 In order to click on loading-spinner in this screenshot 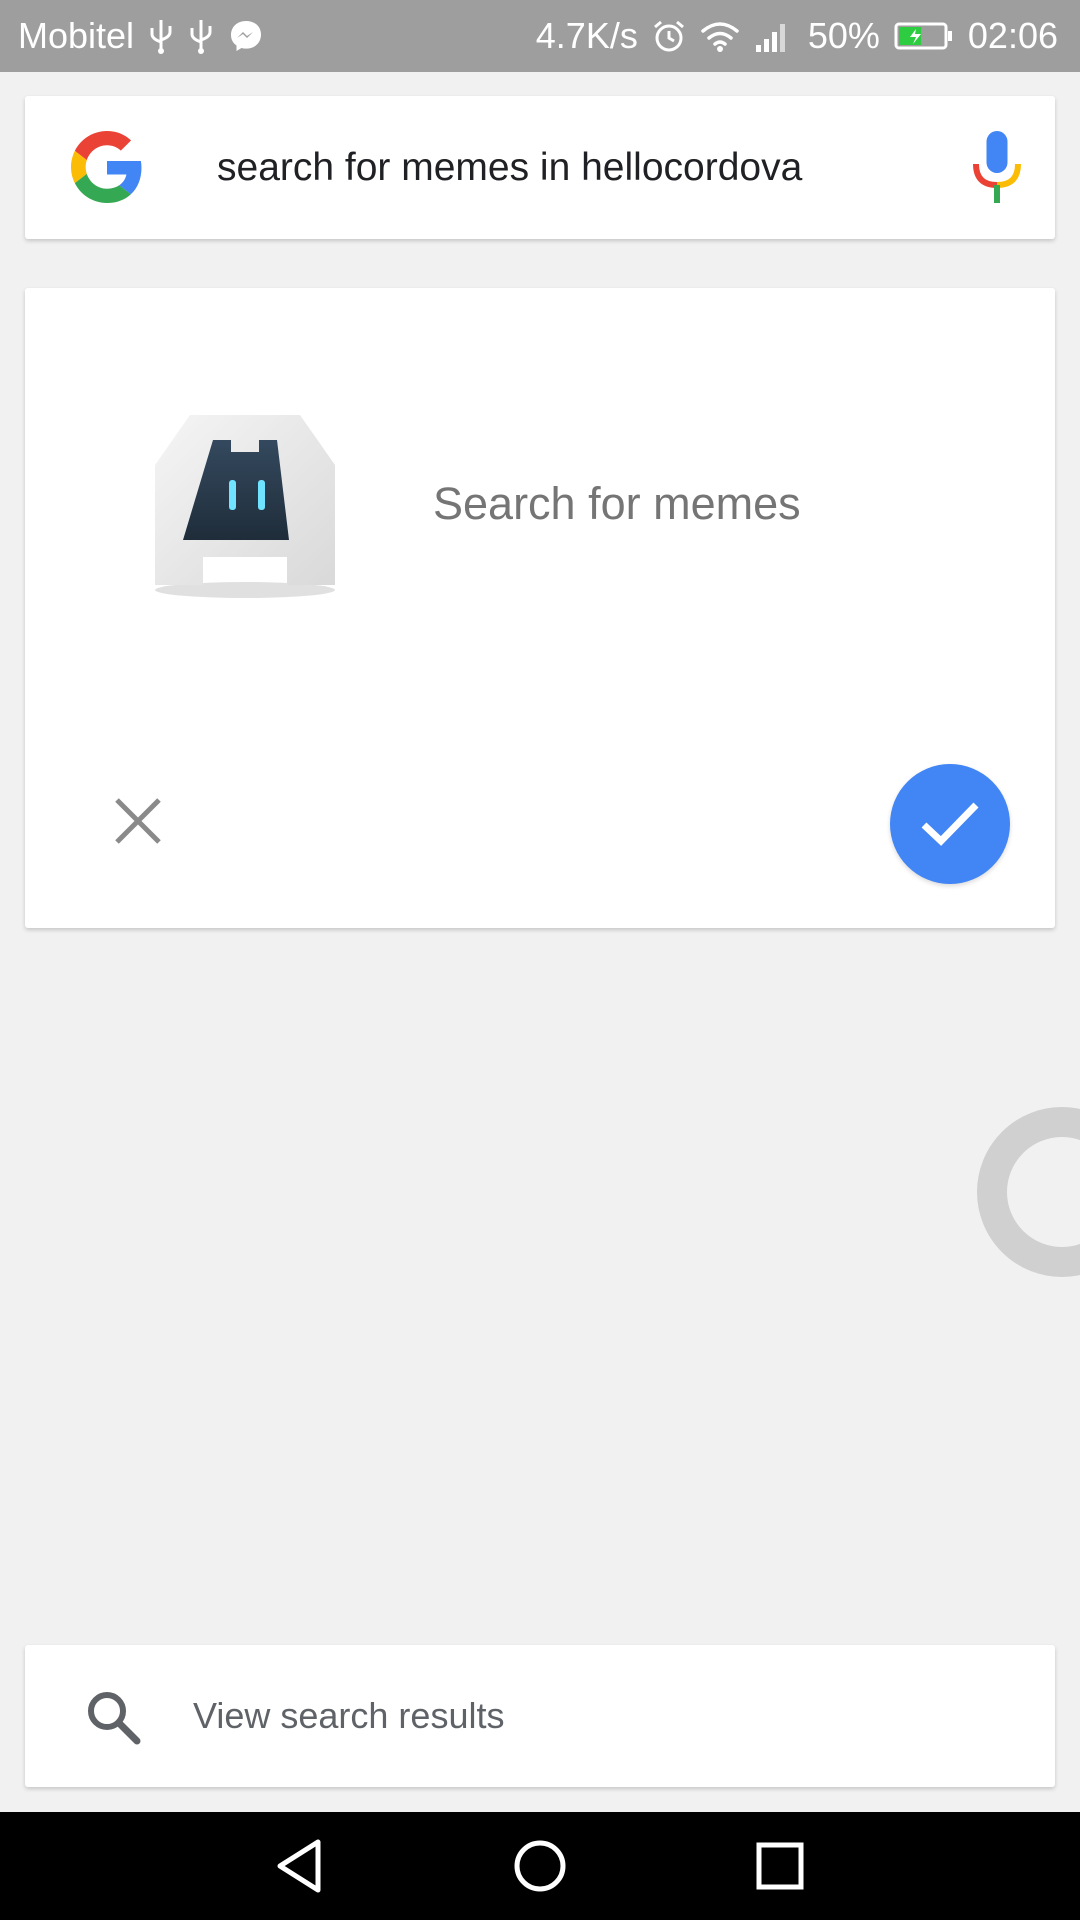, I will do `click(1028, 1192)`.